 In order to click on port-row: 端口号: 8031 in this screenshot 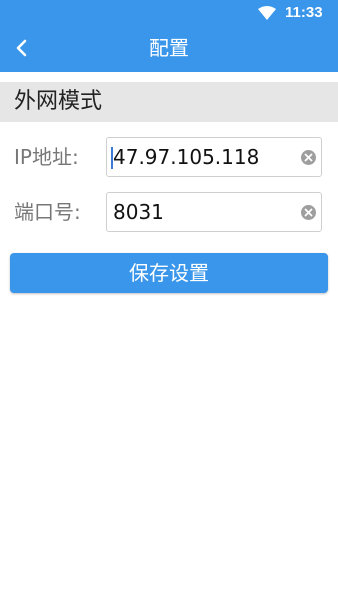, I will do `click(169, 212)`.